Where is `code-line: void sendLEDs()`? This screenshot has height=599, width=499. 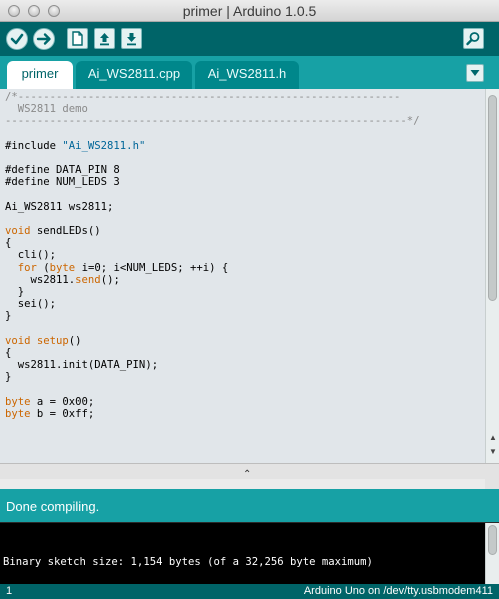 code-line: void sendLEDs() is located at coordinates (245, 231).